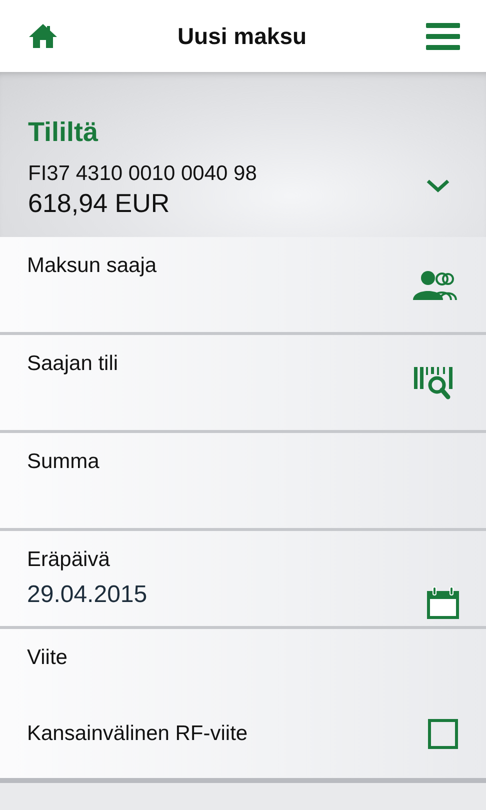  I want to click on menu-button, so click(443, 36).